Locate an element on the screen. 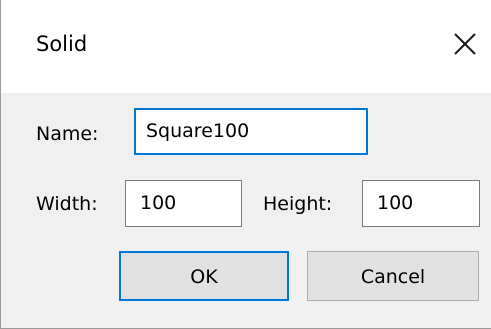 The width and height of the screenshot is (491, 329). height-label: Height: is located at coordinates (298, 204).